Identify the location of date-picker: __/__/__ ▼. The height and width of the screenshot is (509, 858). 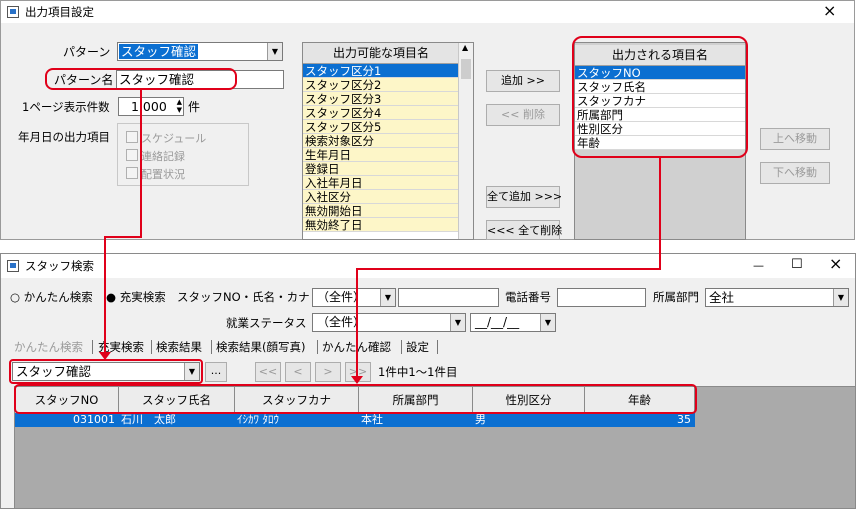
(513, 322).